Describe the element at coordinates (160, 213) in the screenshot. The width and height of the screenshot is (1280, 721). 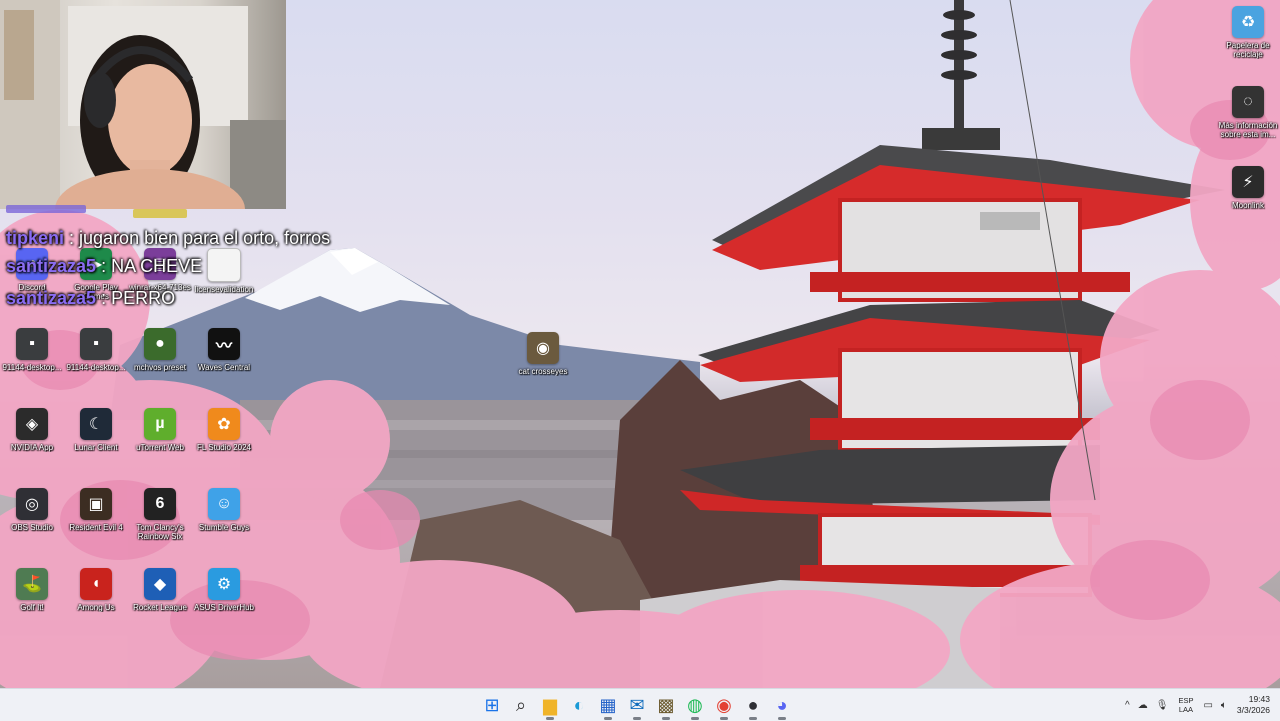
I see `chat-faded-emote` at that location.